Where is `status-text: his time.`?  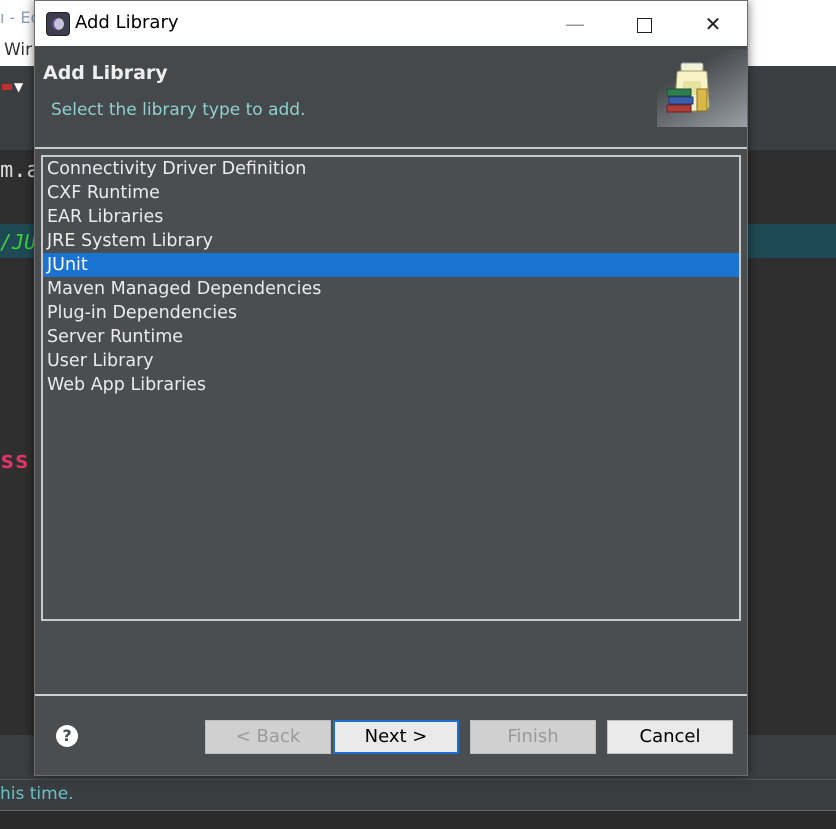 status-text: his time. is located at coordinates (37, 794).